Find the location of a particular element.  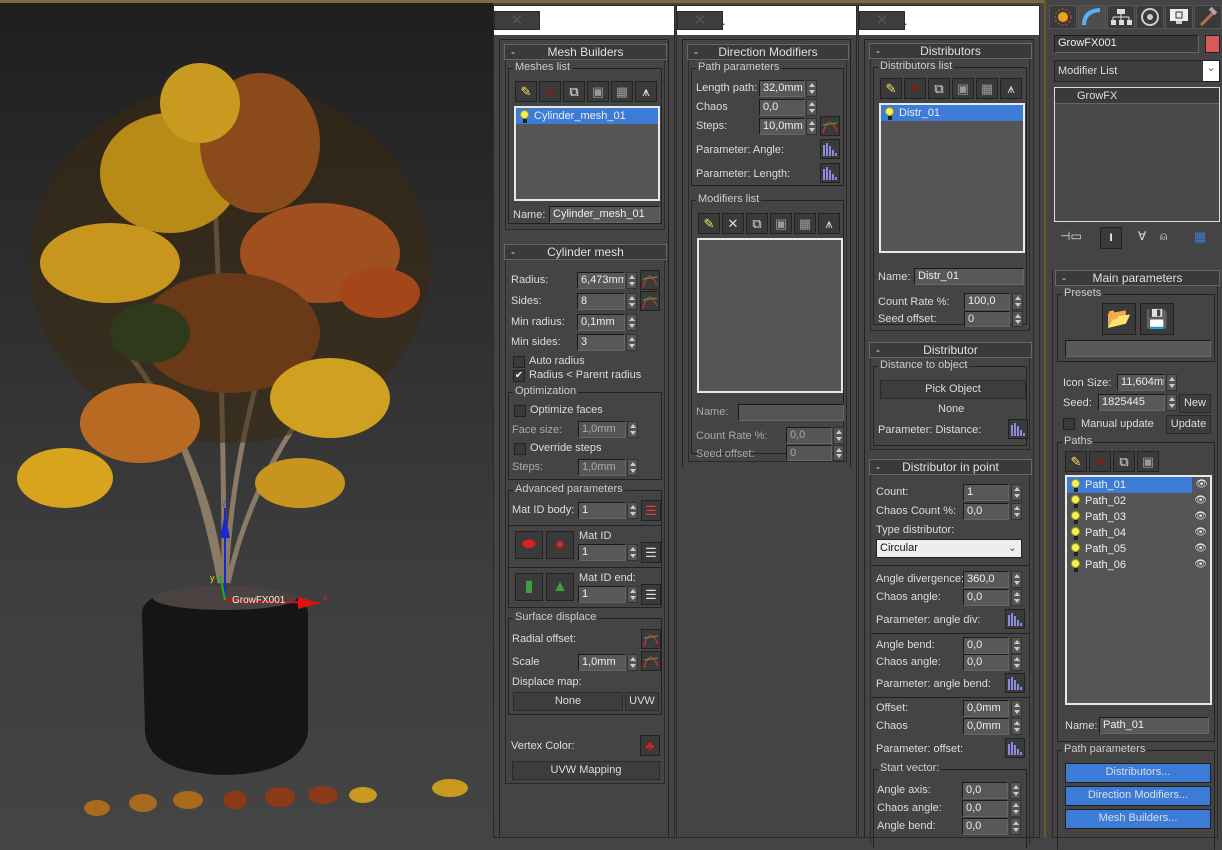

count-field: 1 is located at coordinates (986, 492).